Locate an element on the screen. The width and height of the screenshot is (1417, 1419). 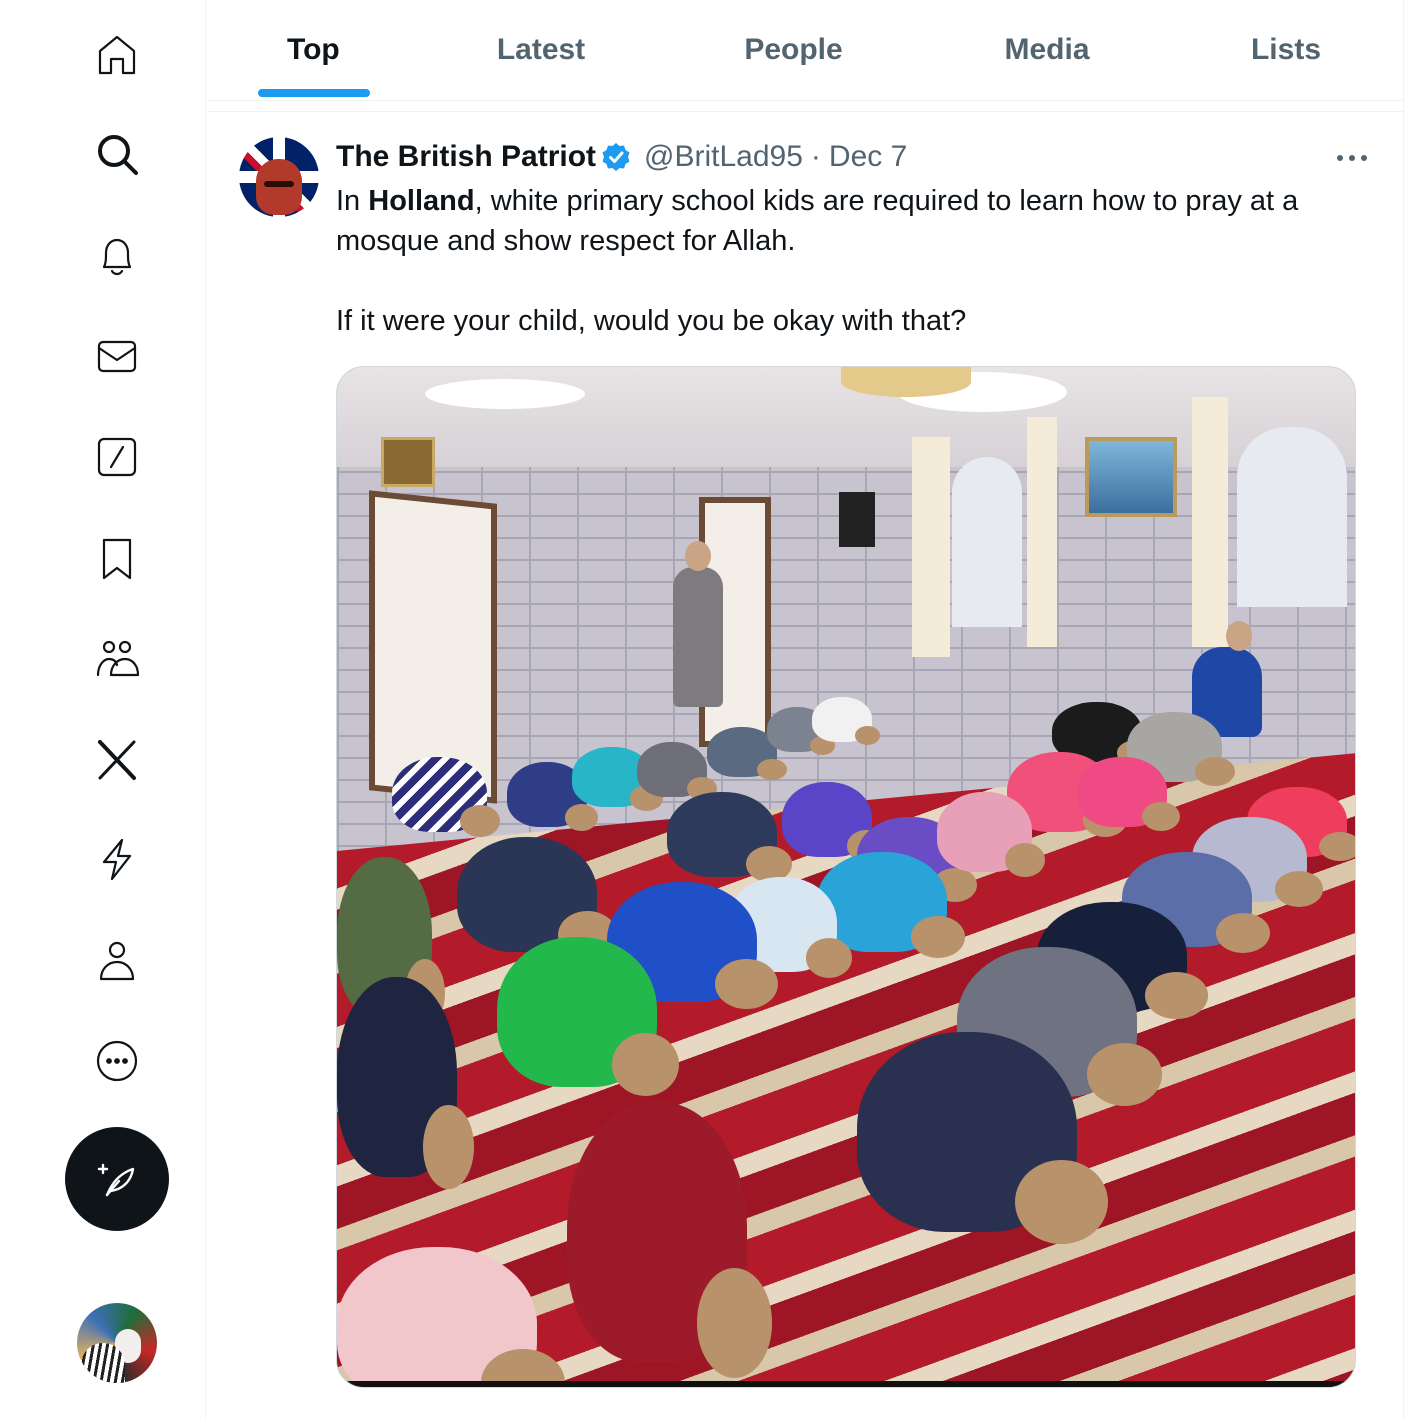
feather-plus-icon is located at coordinates (116, 1180).